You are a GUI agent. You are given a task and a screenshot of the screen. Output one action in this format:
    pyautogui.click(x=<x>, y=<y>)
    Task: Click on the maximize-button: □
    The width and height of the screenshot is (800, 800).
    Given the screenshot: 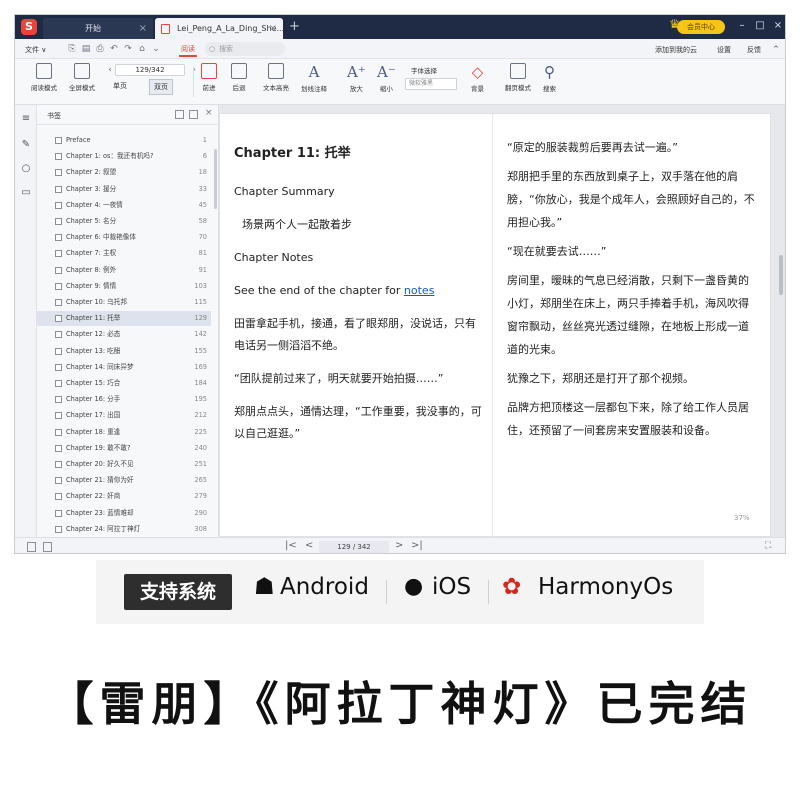 What is the action you would take?
    pyautogui.click(x=760, y=26)
    